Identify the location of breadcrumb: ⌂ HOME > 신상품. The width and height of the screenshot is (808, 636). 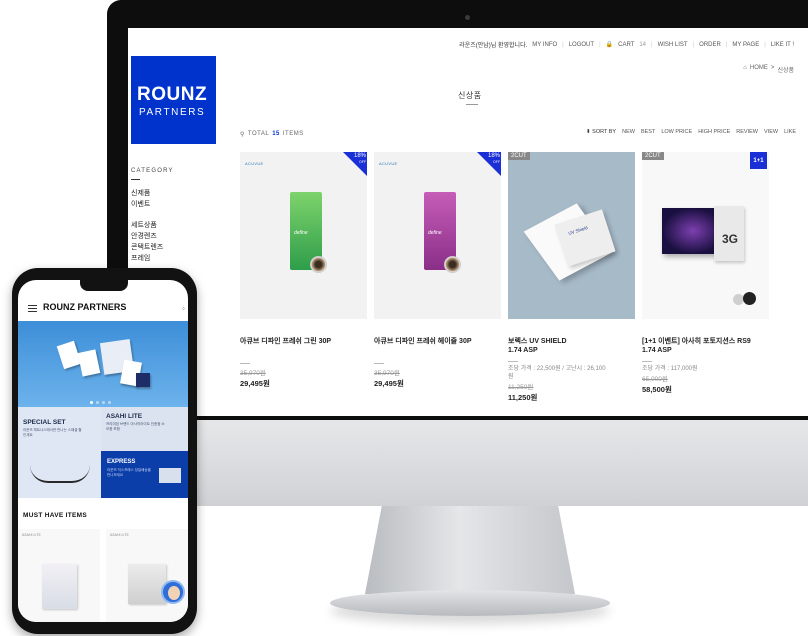
(768, 69).